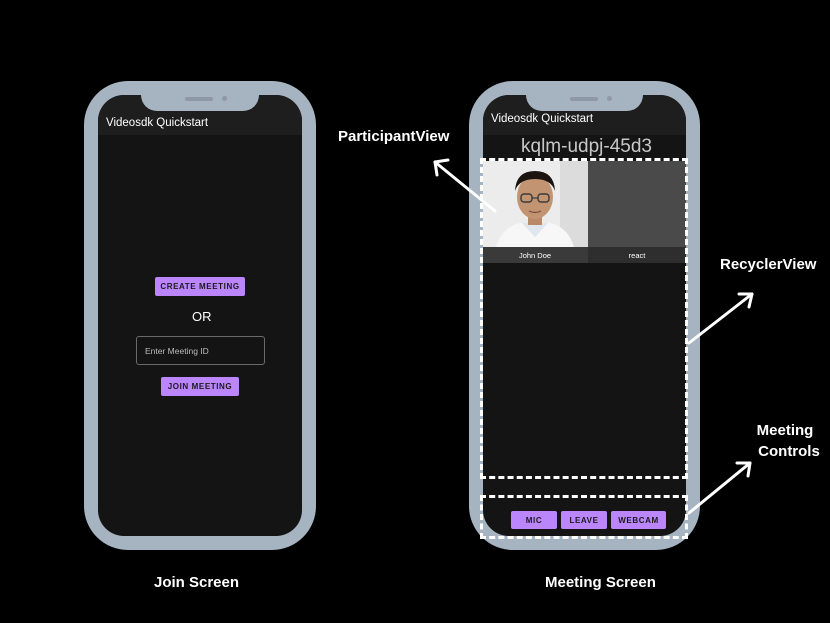 The image size is (830, 623). What do you see at coordinates (785, 430) in the screenshot?
I see `meeting-controls-label-line1: Meeting` at bounding box center [785, 430].